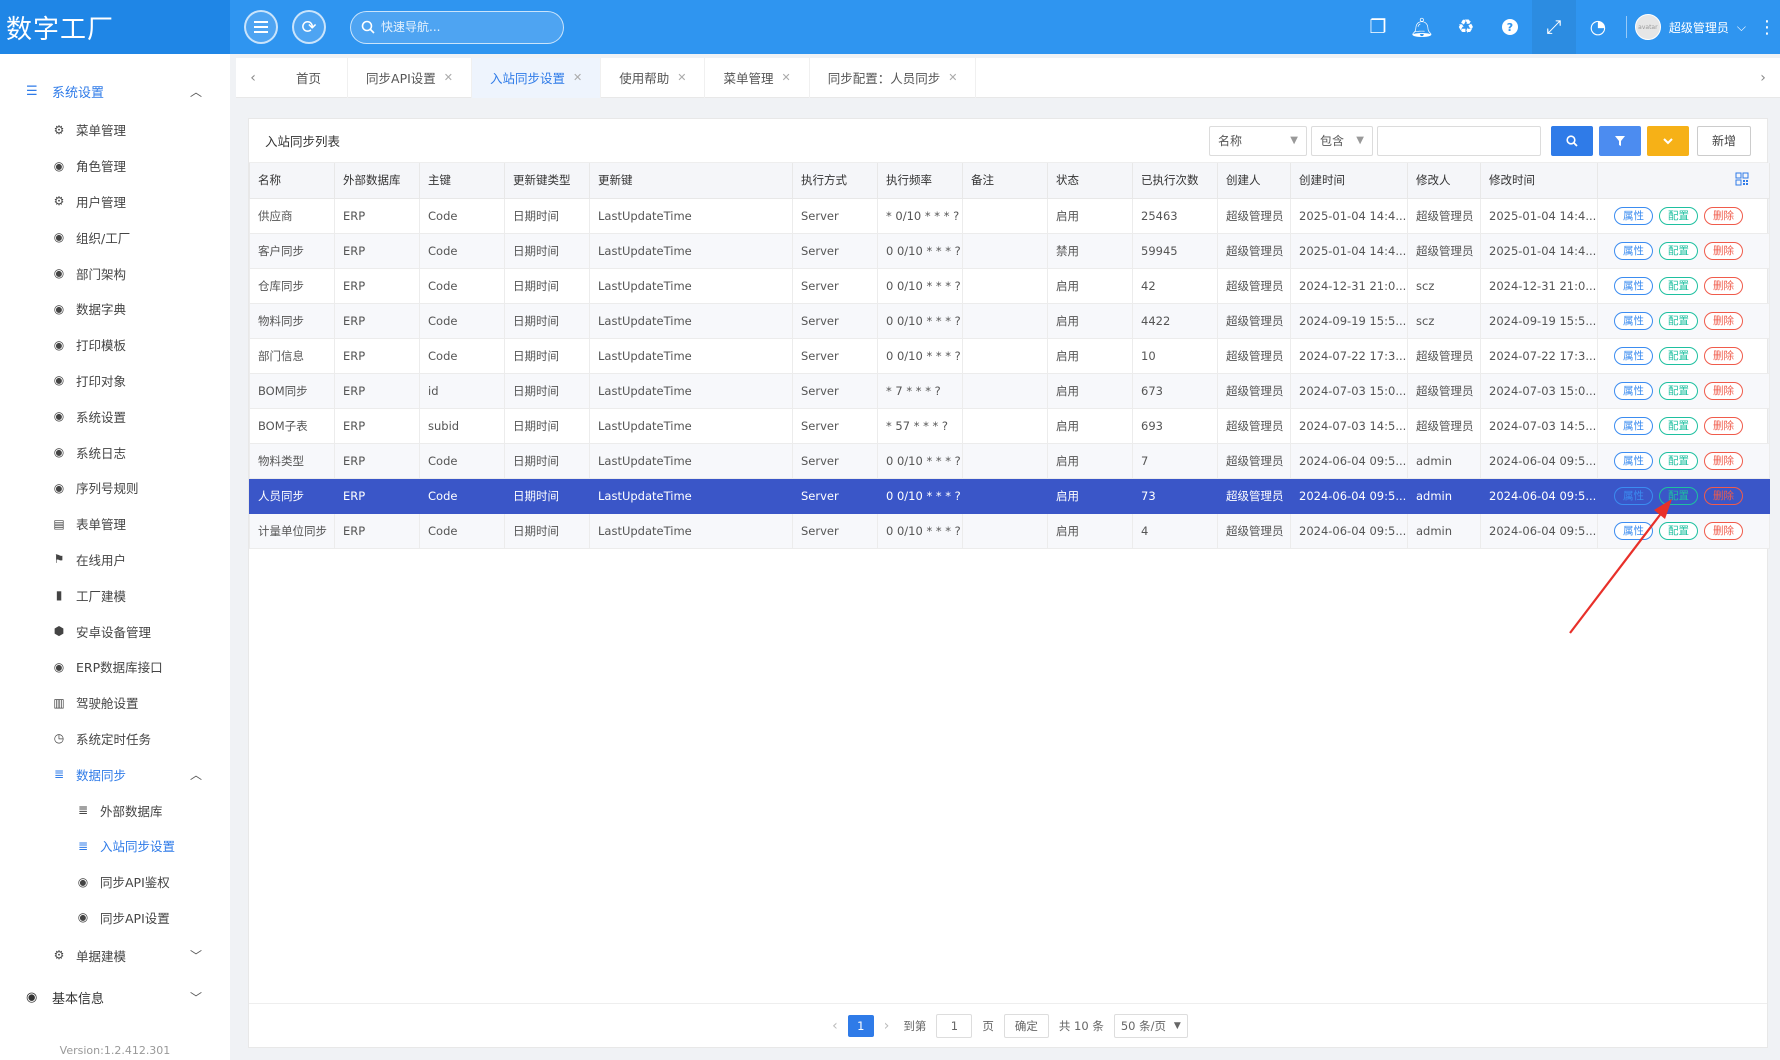  Describe the element at coordinates (1571, 140) in the screenshot. I see `search-button` at that location.